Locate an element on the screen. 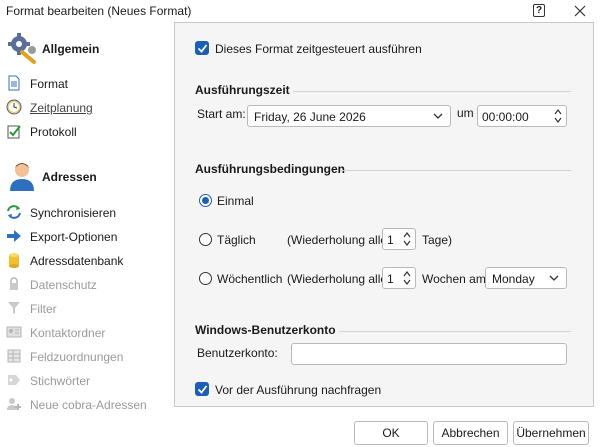 The width and height of the screenshot is (600, 447). schedule-checkbox-label: Dieses Format zeitgesteuert ausführen is located at coordinates (318, 49).